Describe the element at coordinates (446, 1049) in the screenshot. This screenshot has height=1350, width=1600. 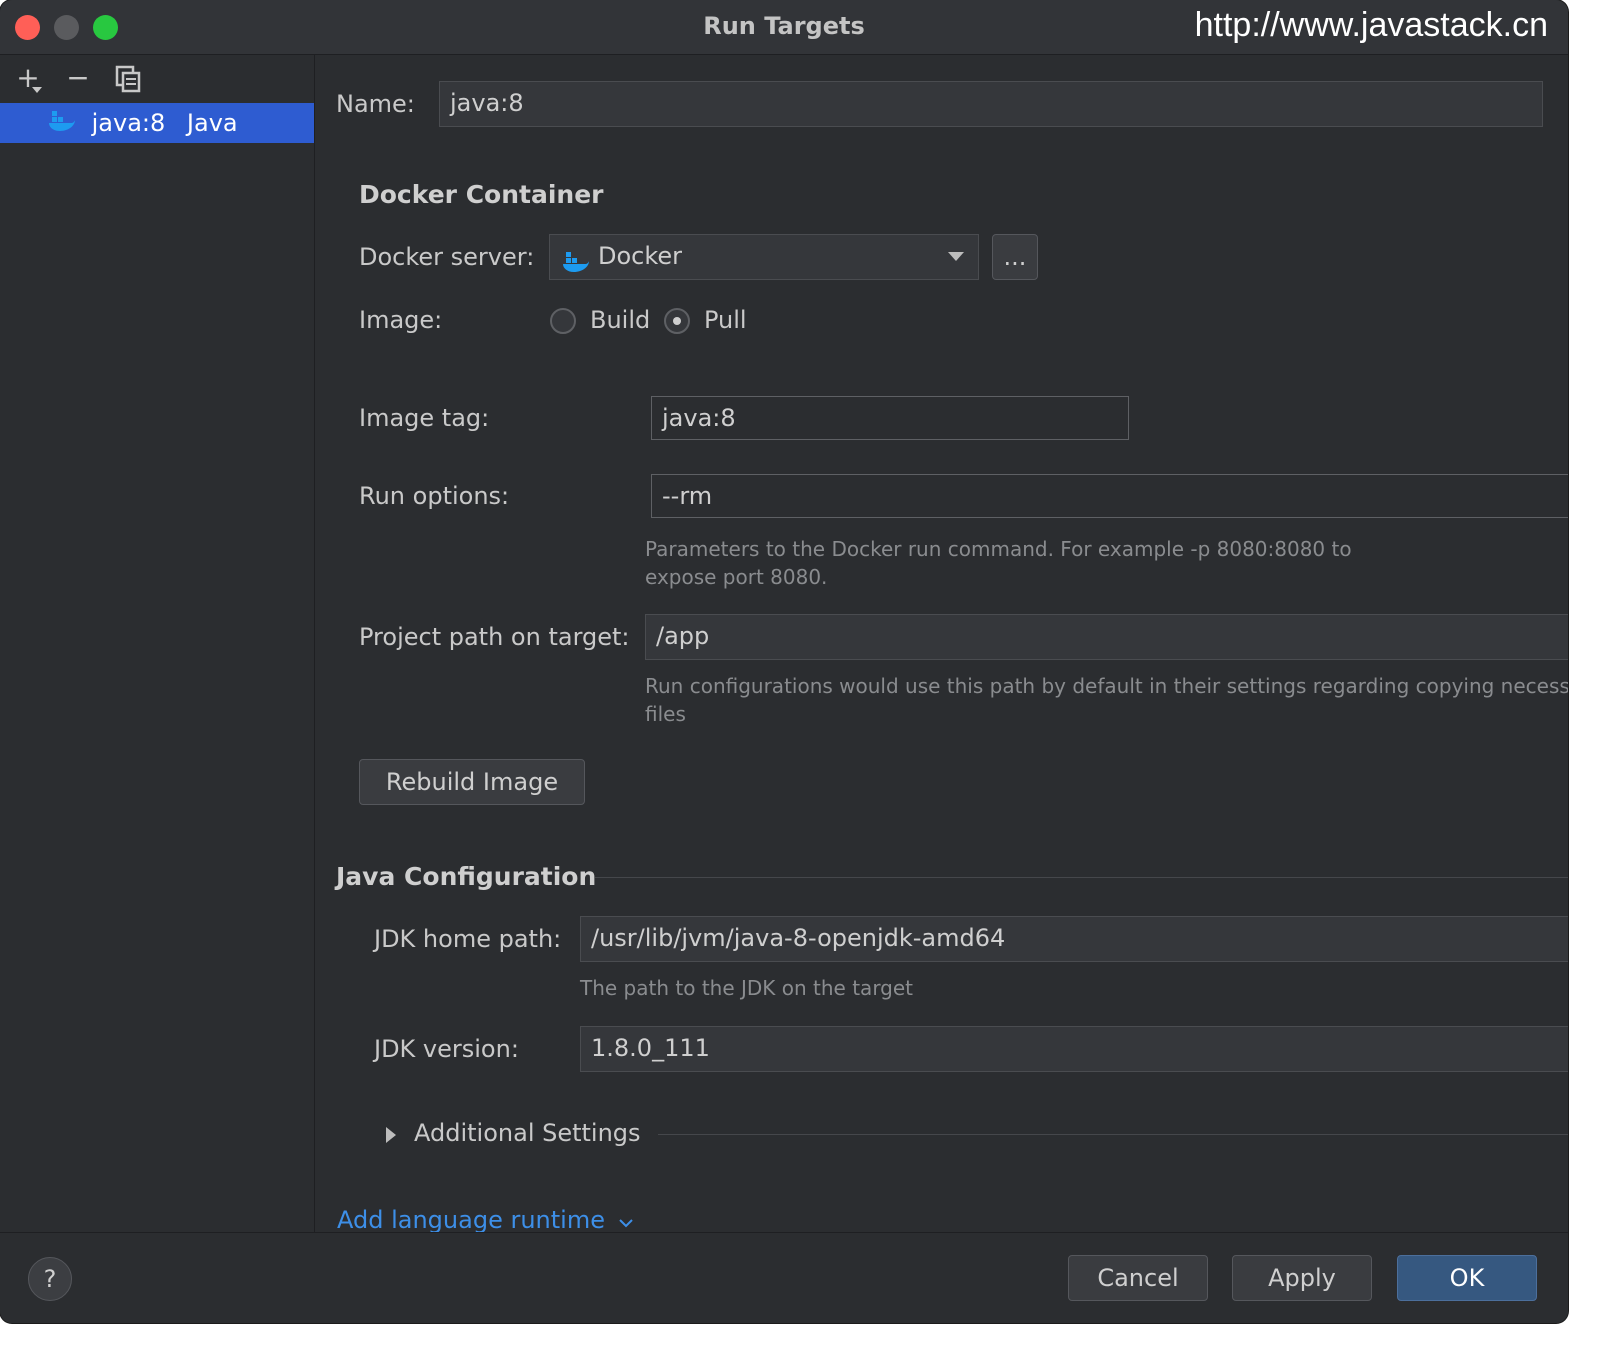
I see `jdk-version-label: JDK version:` at that location.